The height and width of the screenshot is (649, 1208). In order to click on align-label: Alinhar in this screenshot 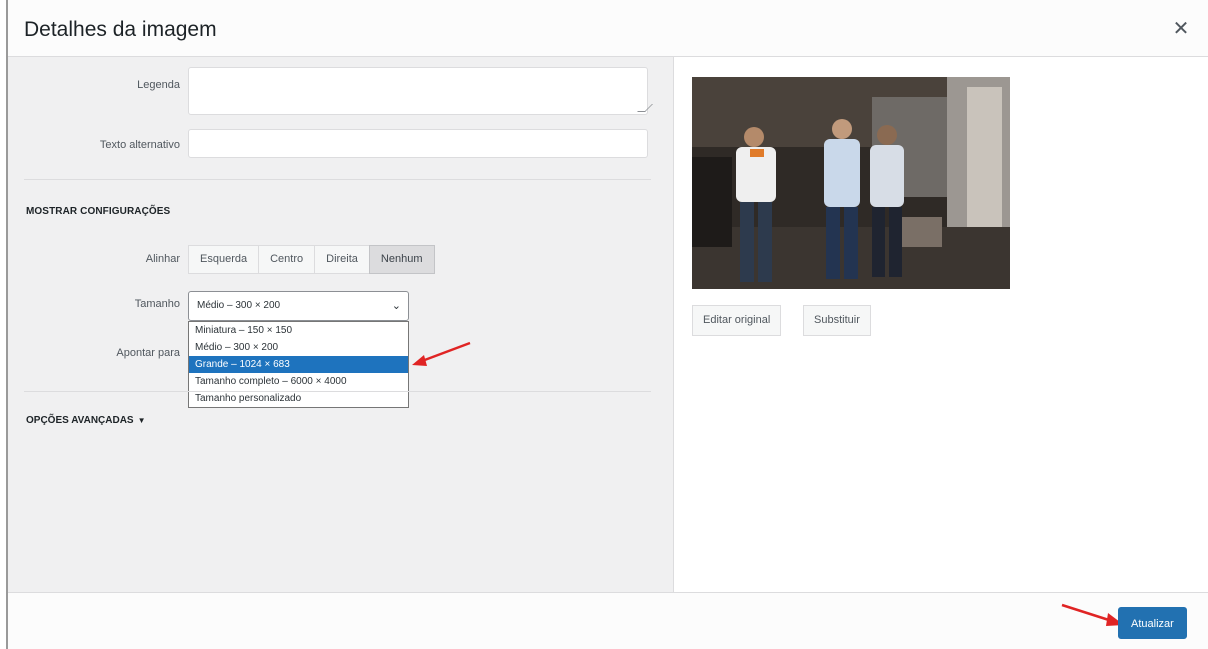, I will do `click(162, 259)`.